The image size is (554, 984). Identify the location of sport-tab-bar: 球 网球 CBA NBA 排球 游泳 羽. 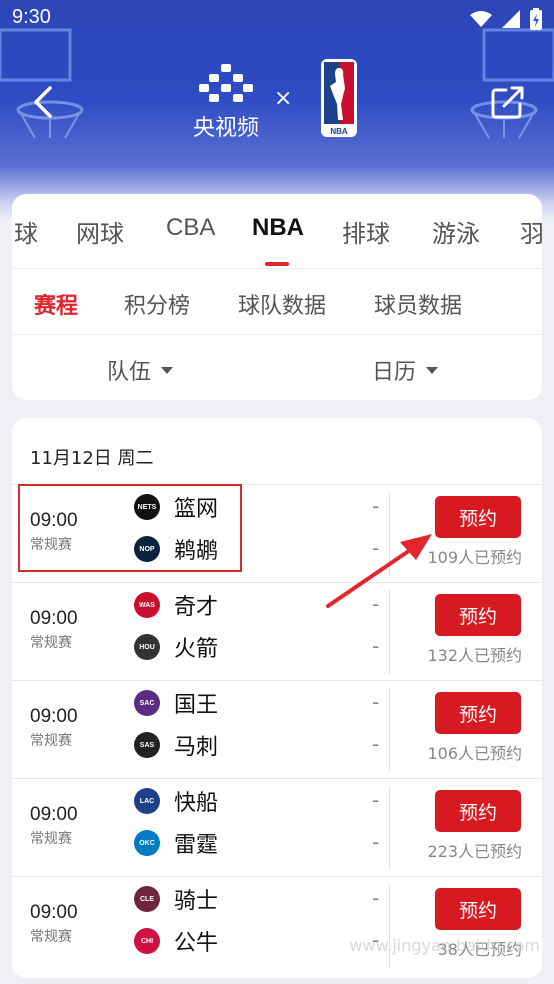
(277, 231).